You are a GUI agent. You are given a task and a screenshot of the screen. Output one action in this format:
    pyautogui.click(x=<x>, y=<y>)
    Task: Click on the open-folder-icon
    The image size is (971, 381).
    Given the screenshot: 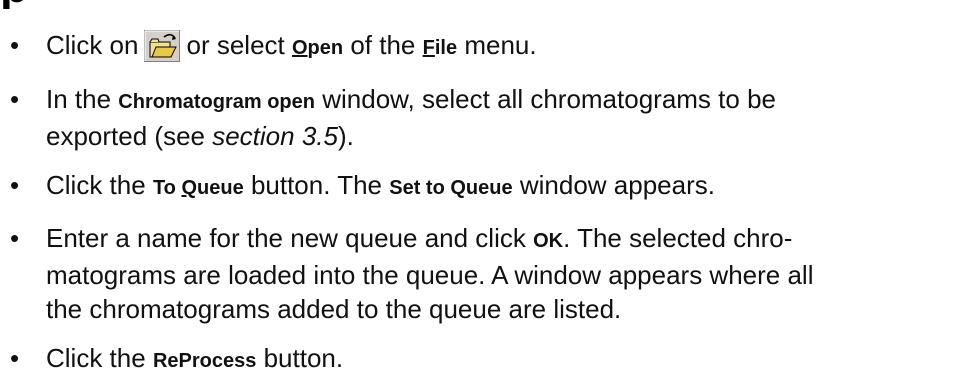 What is the action you would take?
    pyautogui.click(x=162, y=46)
    